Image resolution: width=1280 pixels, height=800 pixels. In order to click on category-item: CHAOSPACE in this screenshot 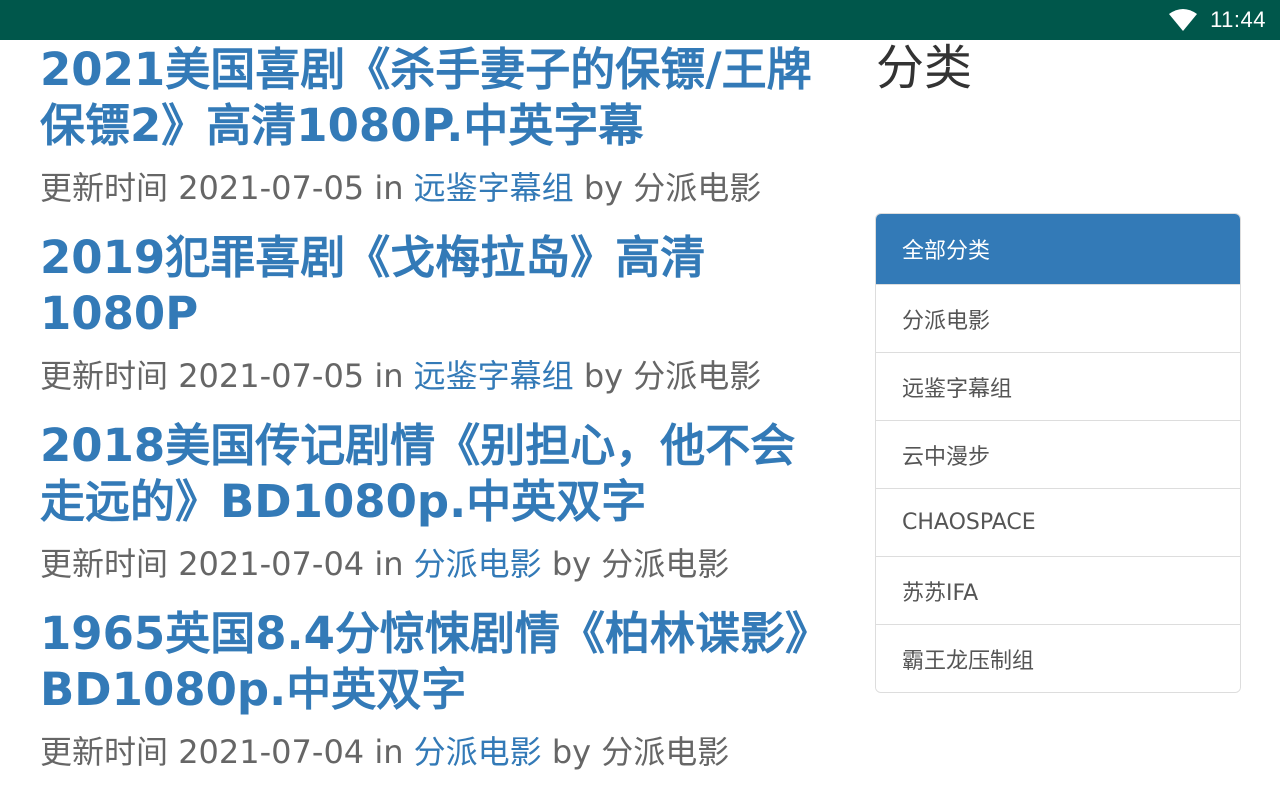, I will do `click(1058, 522)`.